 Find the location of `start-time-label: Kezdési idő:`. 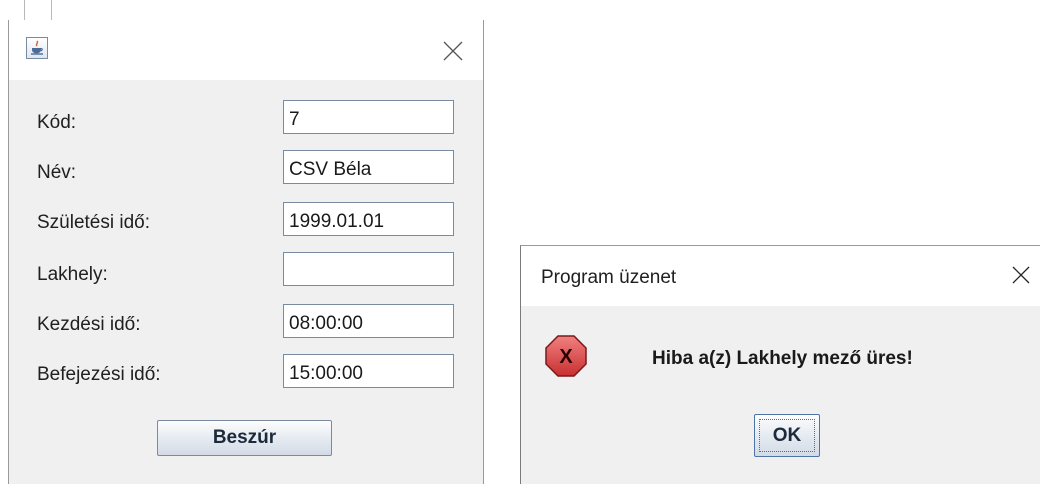

start-time-label: Kezdési idő: is located at coordinates (89, 324).